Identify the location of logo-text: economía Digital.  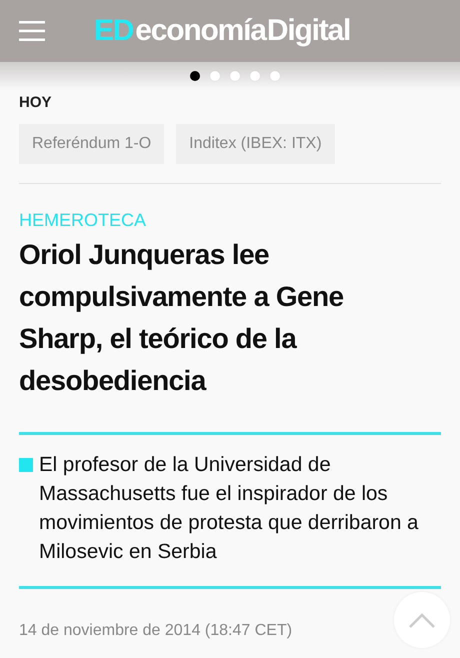
(242, 31).